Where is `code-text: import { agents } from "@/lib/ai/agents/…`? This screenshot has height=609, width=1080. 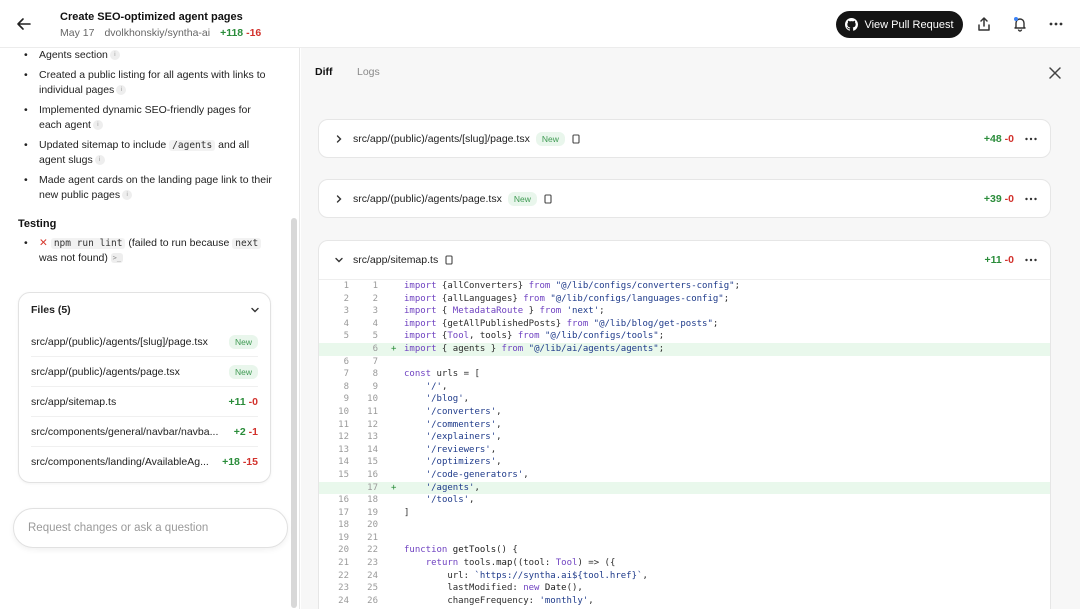 code-text: import { agents } from "@/lib/ai/agents/… is located at coordinates (534, 348).